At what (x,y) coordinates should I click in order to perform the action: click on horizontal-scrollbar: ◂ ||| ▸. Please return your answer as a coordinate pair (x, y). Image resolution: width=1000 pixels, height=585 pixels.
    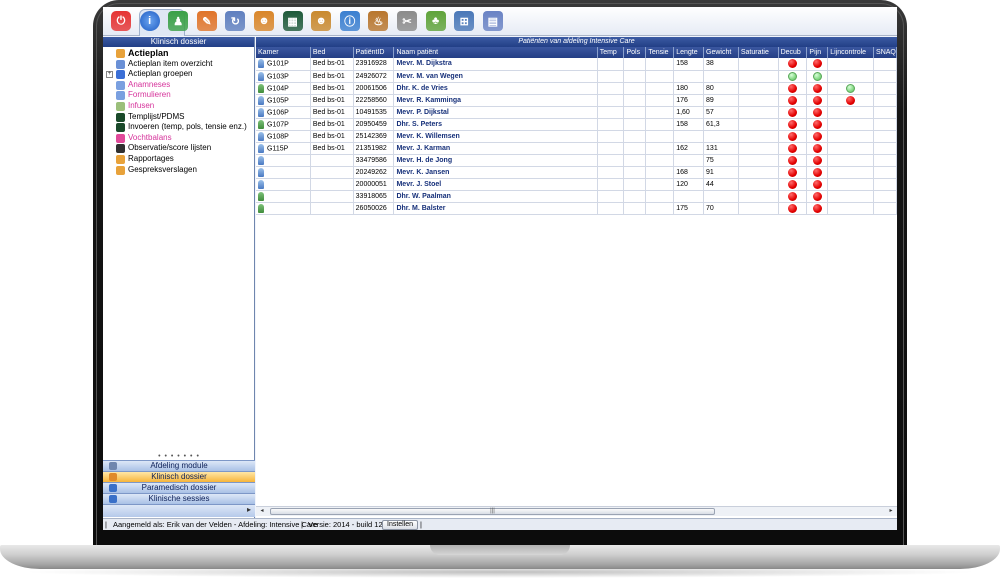
    Looking at the image, I should click on (576, 511).